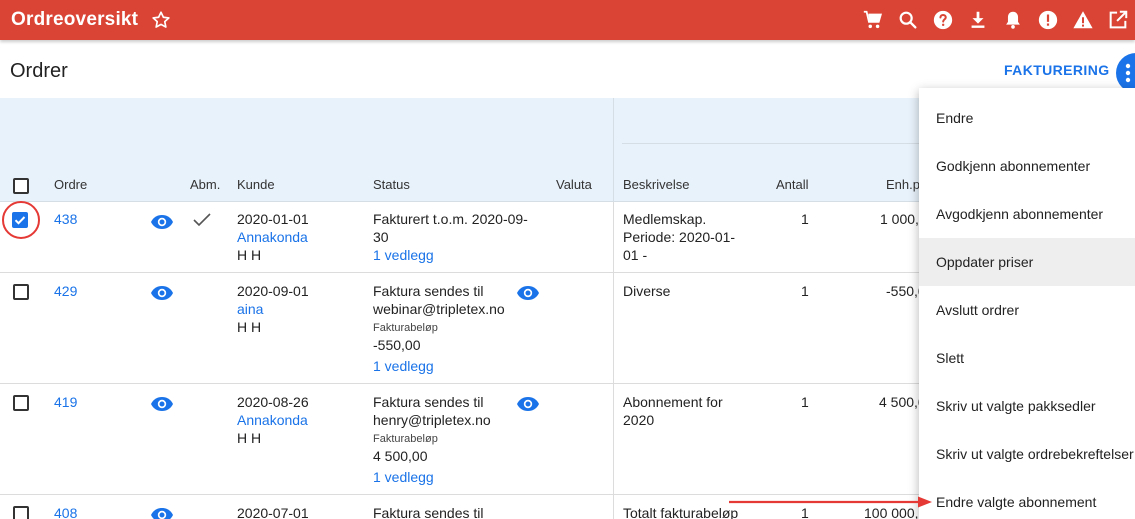 The image size is (1135, 519). Describe the element at coordinates (39, 71) in the screenshot. I see `page-title: Ordrer` at that location.